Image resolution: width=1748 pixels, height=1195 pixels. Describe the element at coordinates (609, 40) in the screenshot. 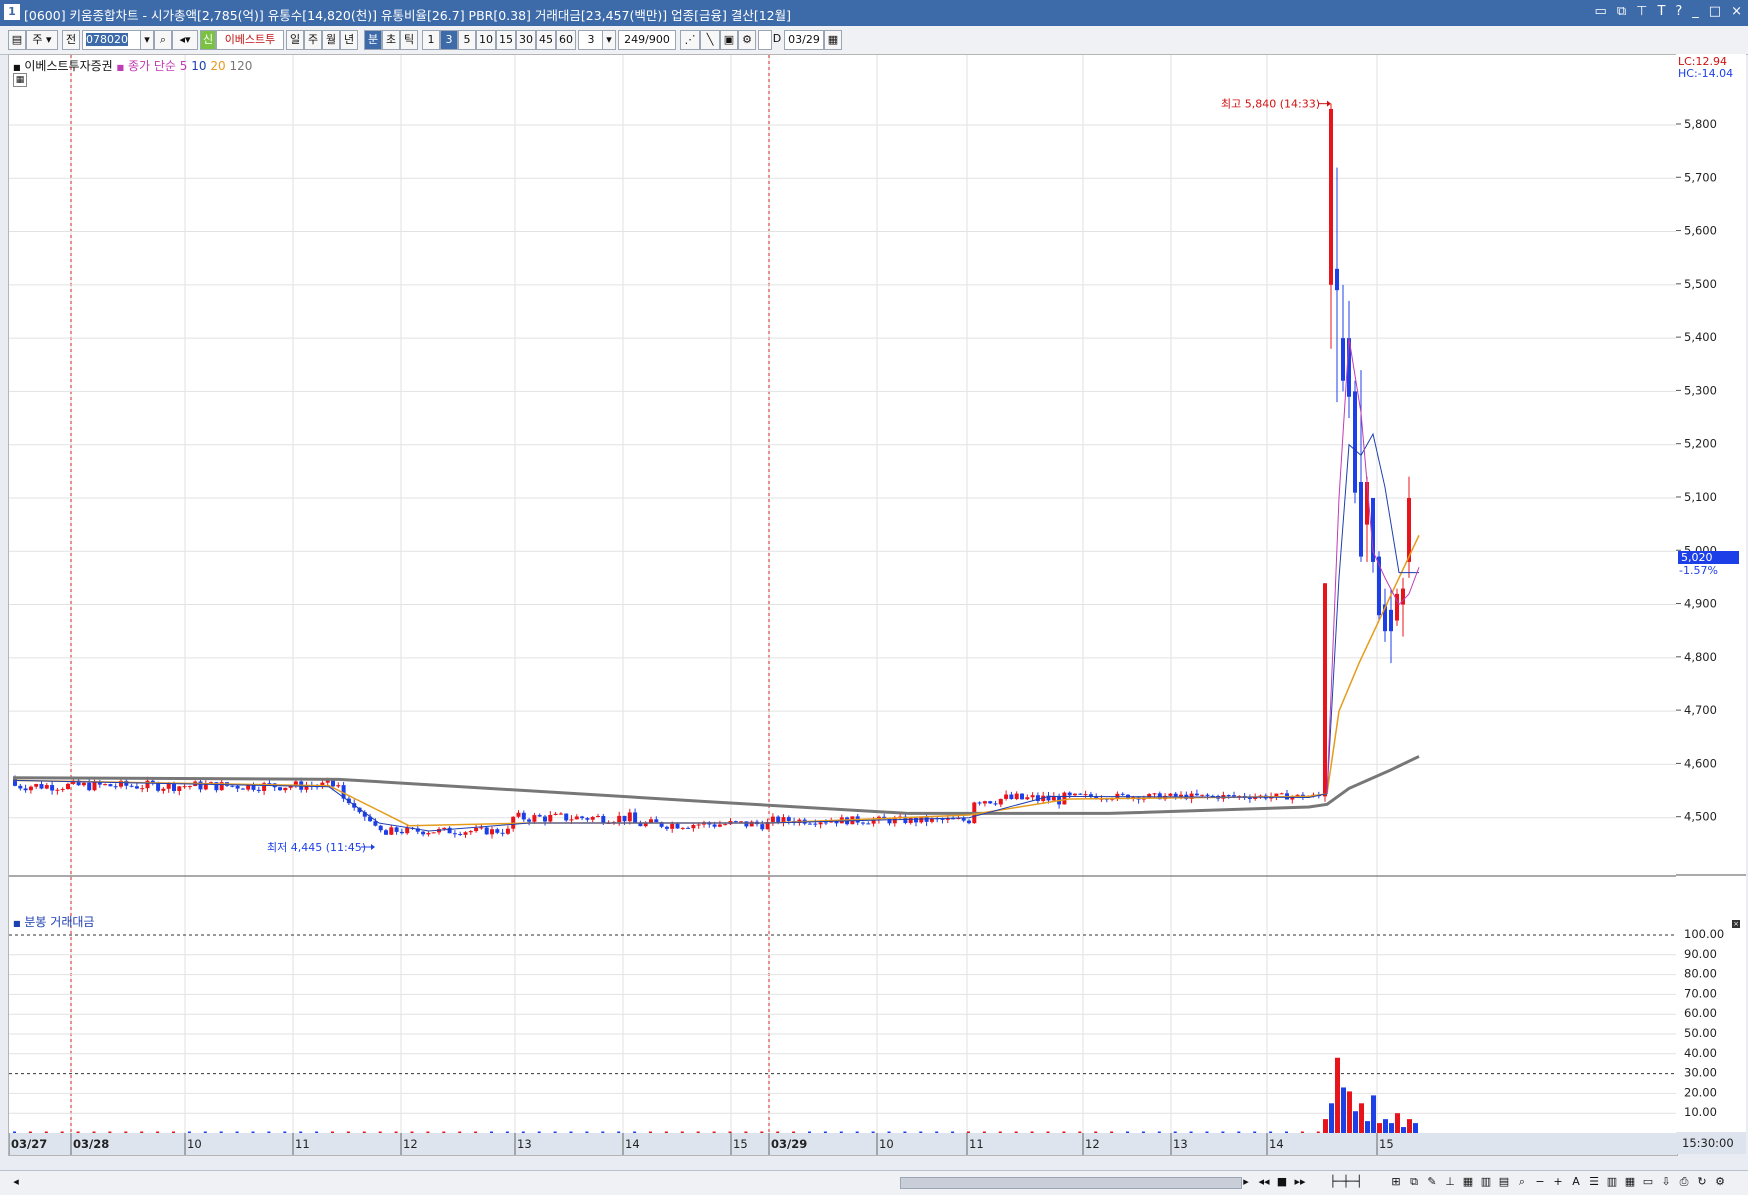

I see `interval-dropdown-icon: ▾` at that location.